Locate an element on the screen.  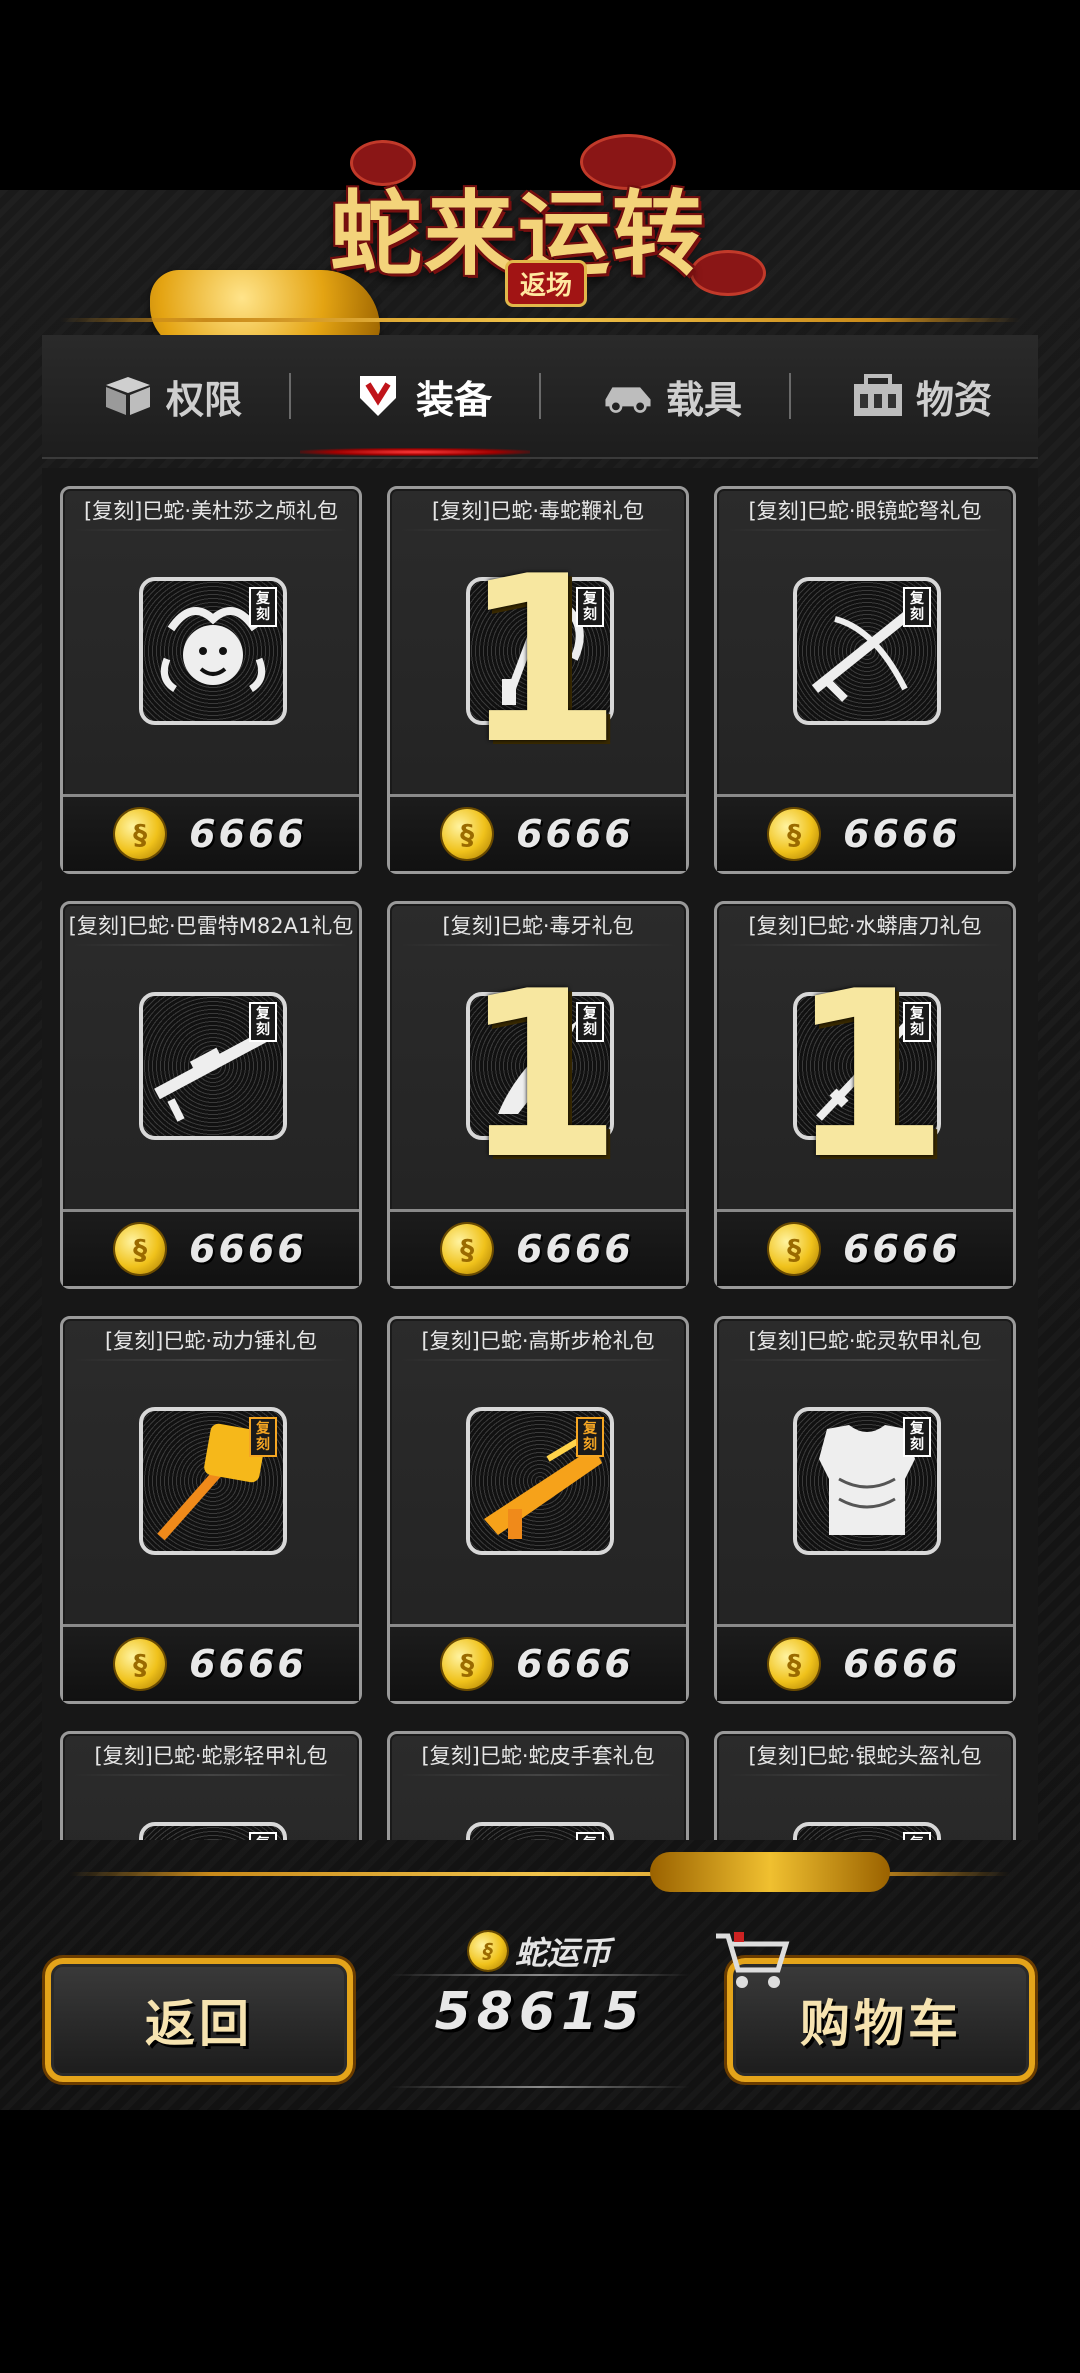
item-name: [复刻]巳蛇·巴雷特M82A1礼包 is located at coordinates (211, 926).